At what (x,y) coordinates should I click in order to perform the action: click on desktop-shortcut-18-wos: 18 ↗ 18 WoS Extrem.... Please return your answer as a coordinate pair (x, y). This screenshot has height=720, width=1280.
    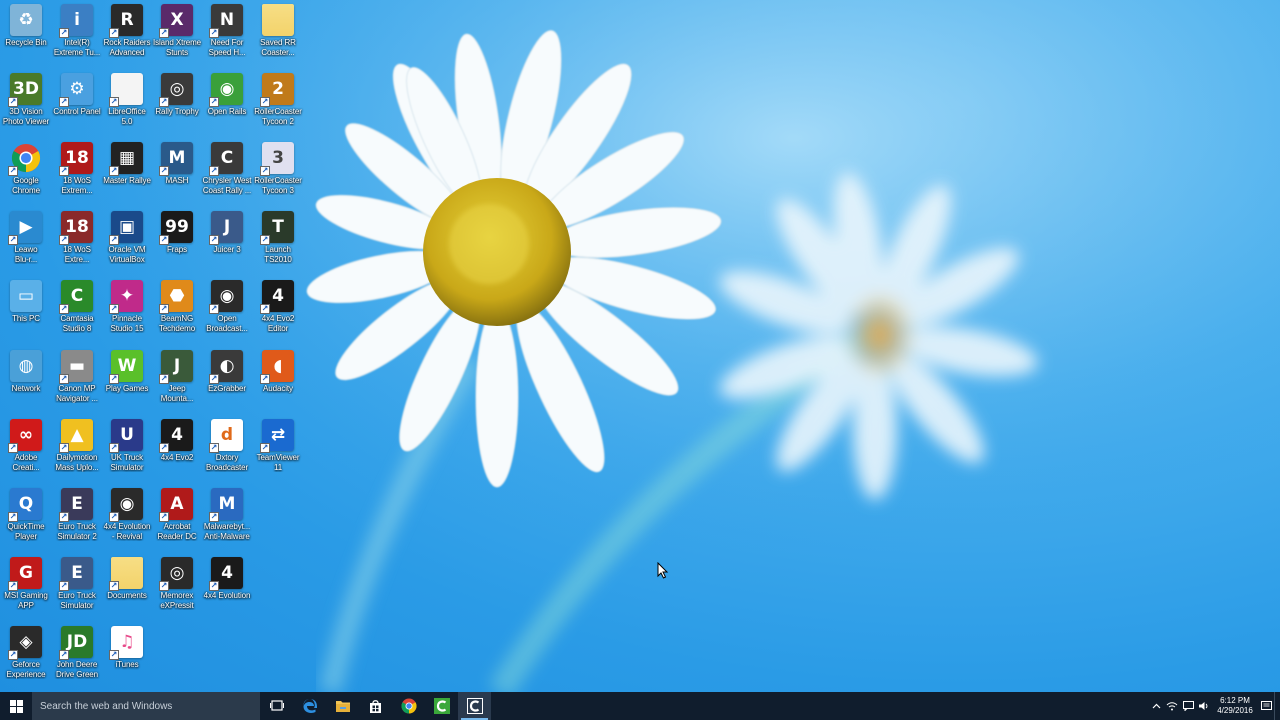
    Looking at the image, I should click on (77, 172).